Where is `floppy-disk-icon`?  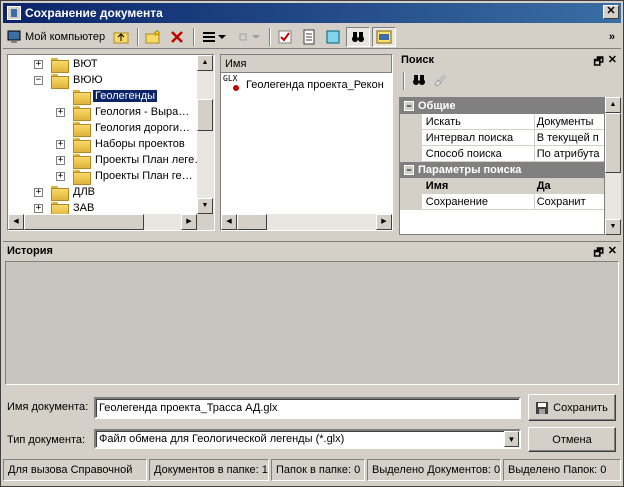 floppy-disk-icon is located at coordinates (542, 407).